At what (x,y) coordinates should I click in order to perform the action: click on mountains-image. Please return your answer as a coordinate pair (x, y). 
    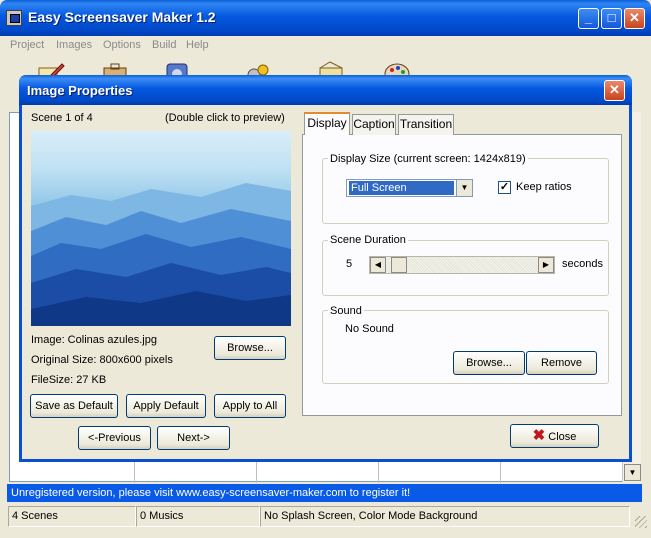
    Looking at the image, I should click on (161, 254).